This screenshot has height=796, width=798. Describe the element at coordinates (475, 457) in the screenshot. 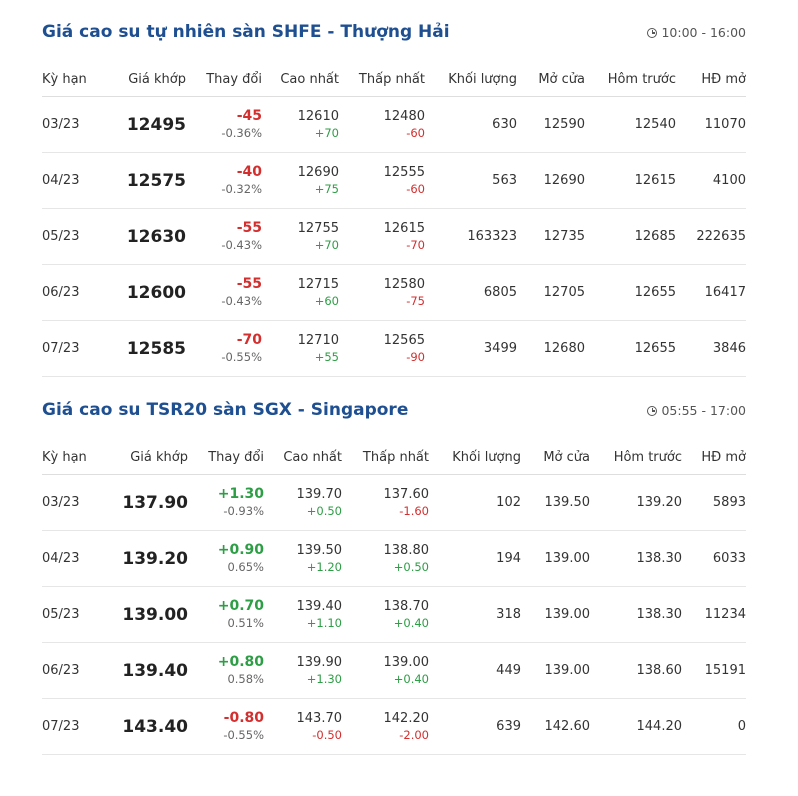

I see `column-header-volume: Khối lượng` at that location.